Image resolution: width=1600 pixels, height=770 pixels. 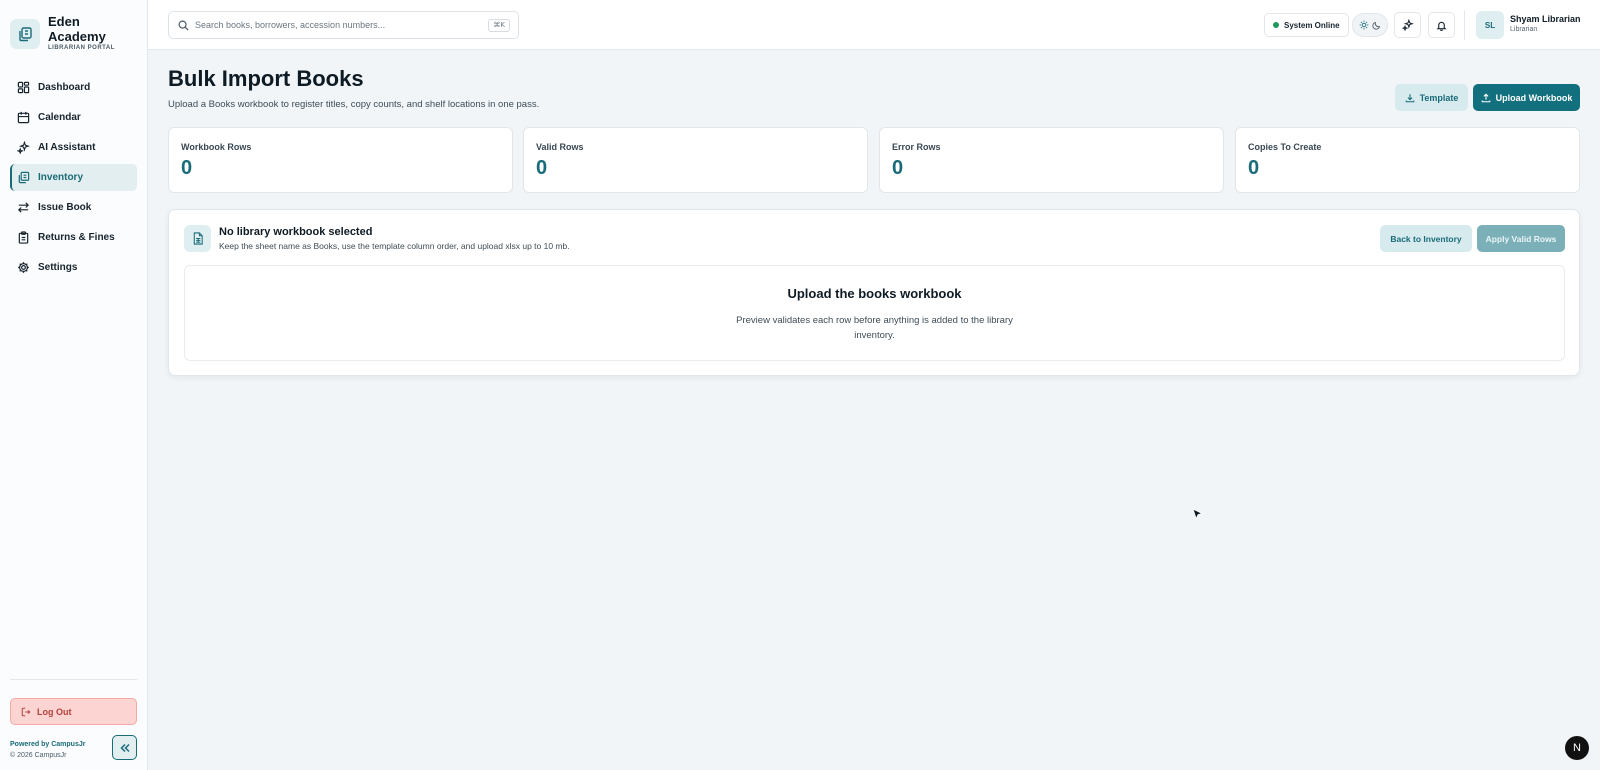 I want to click on user-name: Shyam Librarian, so click(x=1545, y=19).